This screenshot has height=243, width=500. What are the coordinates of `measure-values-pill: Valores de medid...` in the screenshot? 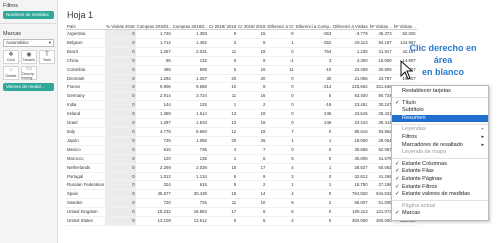 It's located at (28, 87).